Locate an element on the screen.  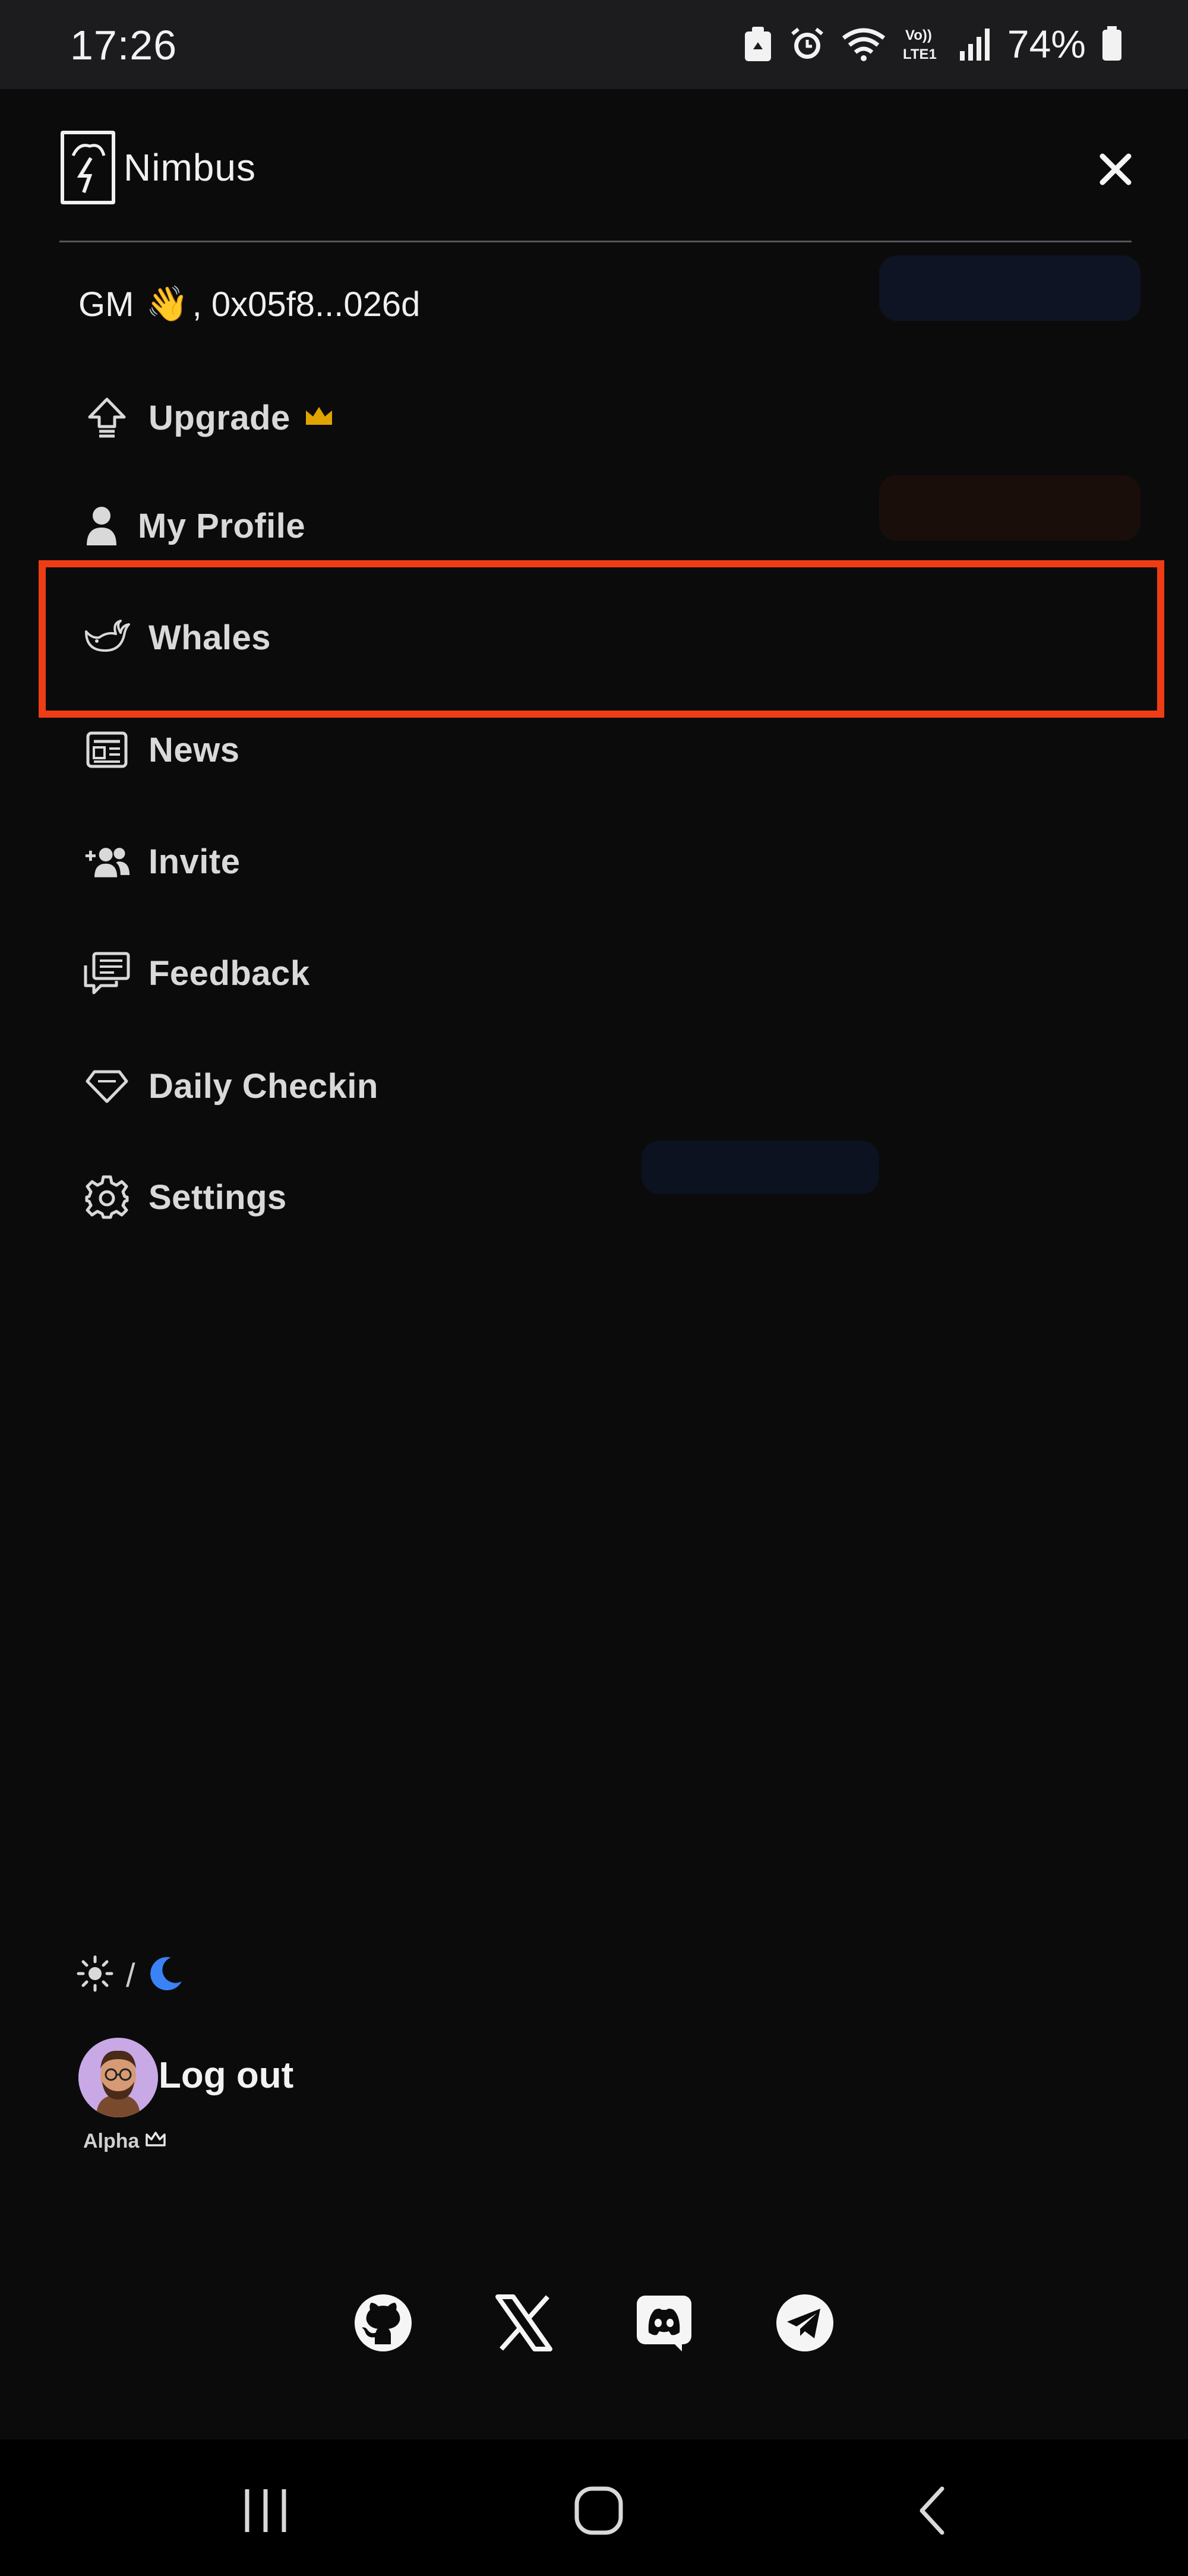
signal-icon is located at coordinates (975, 44).